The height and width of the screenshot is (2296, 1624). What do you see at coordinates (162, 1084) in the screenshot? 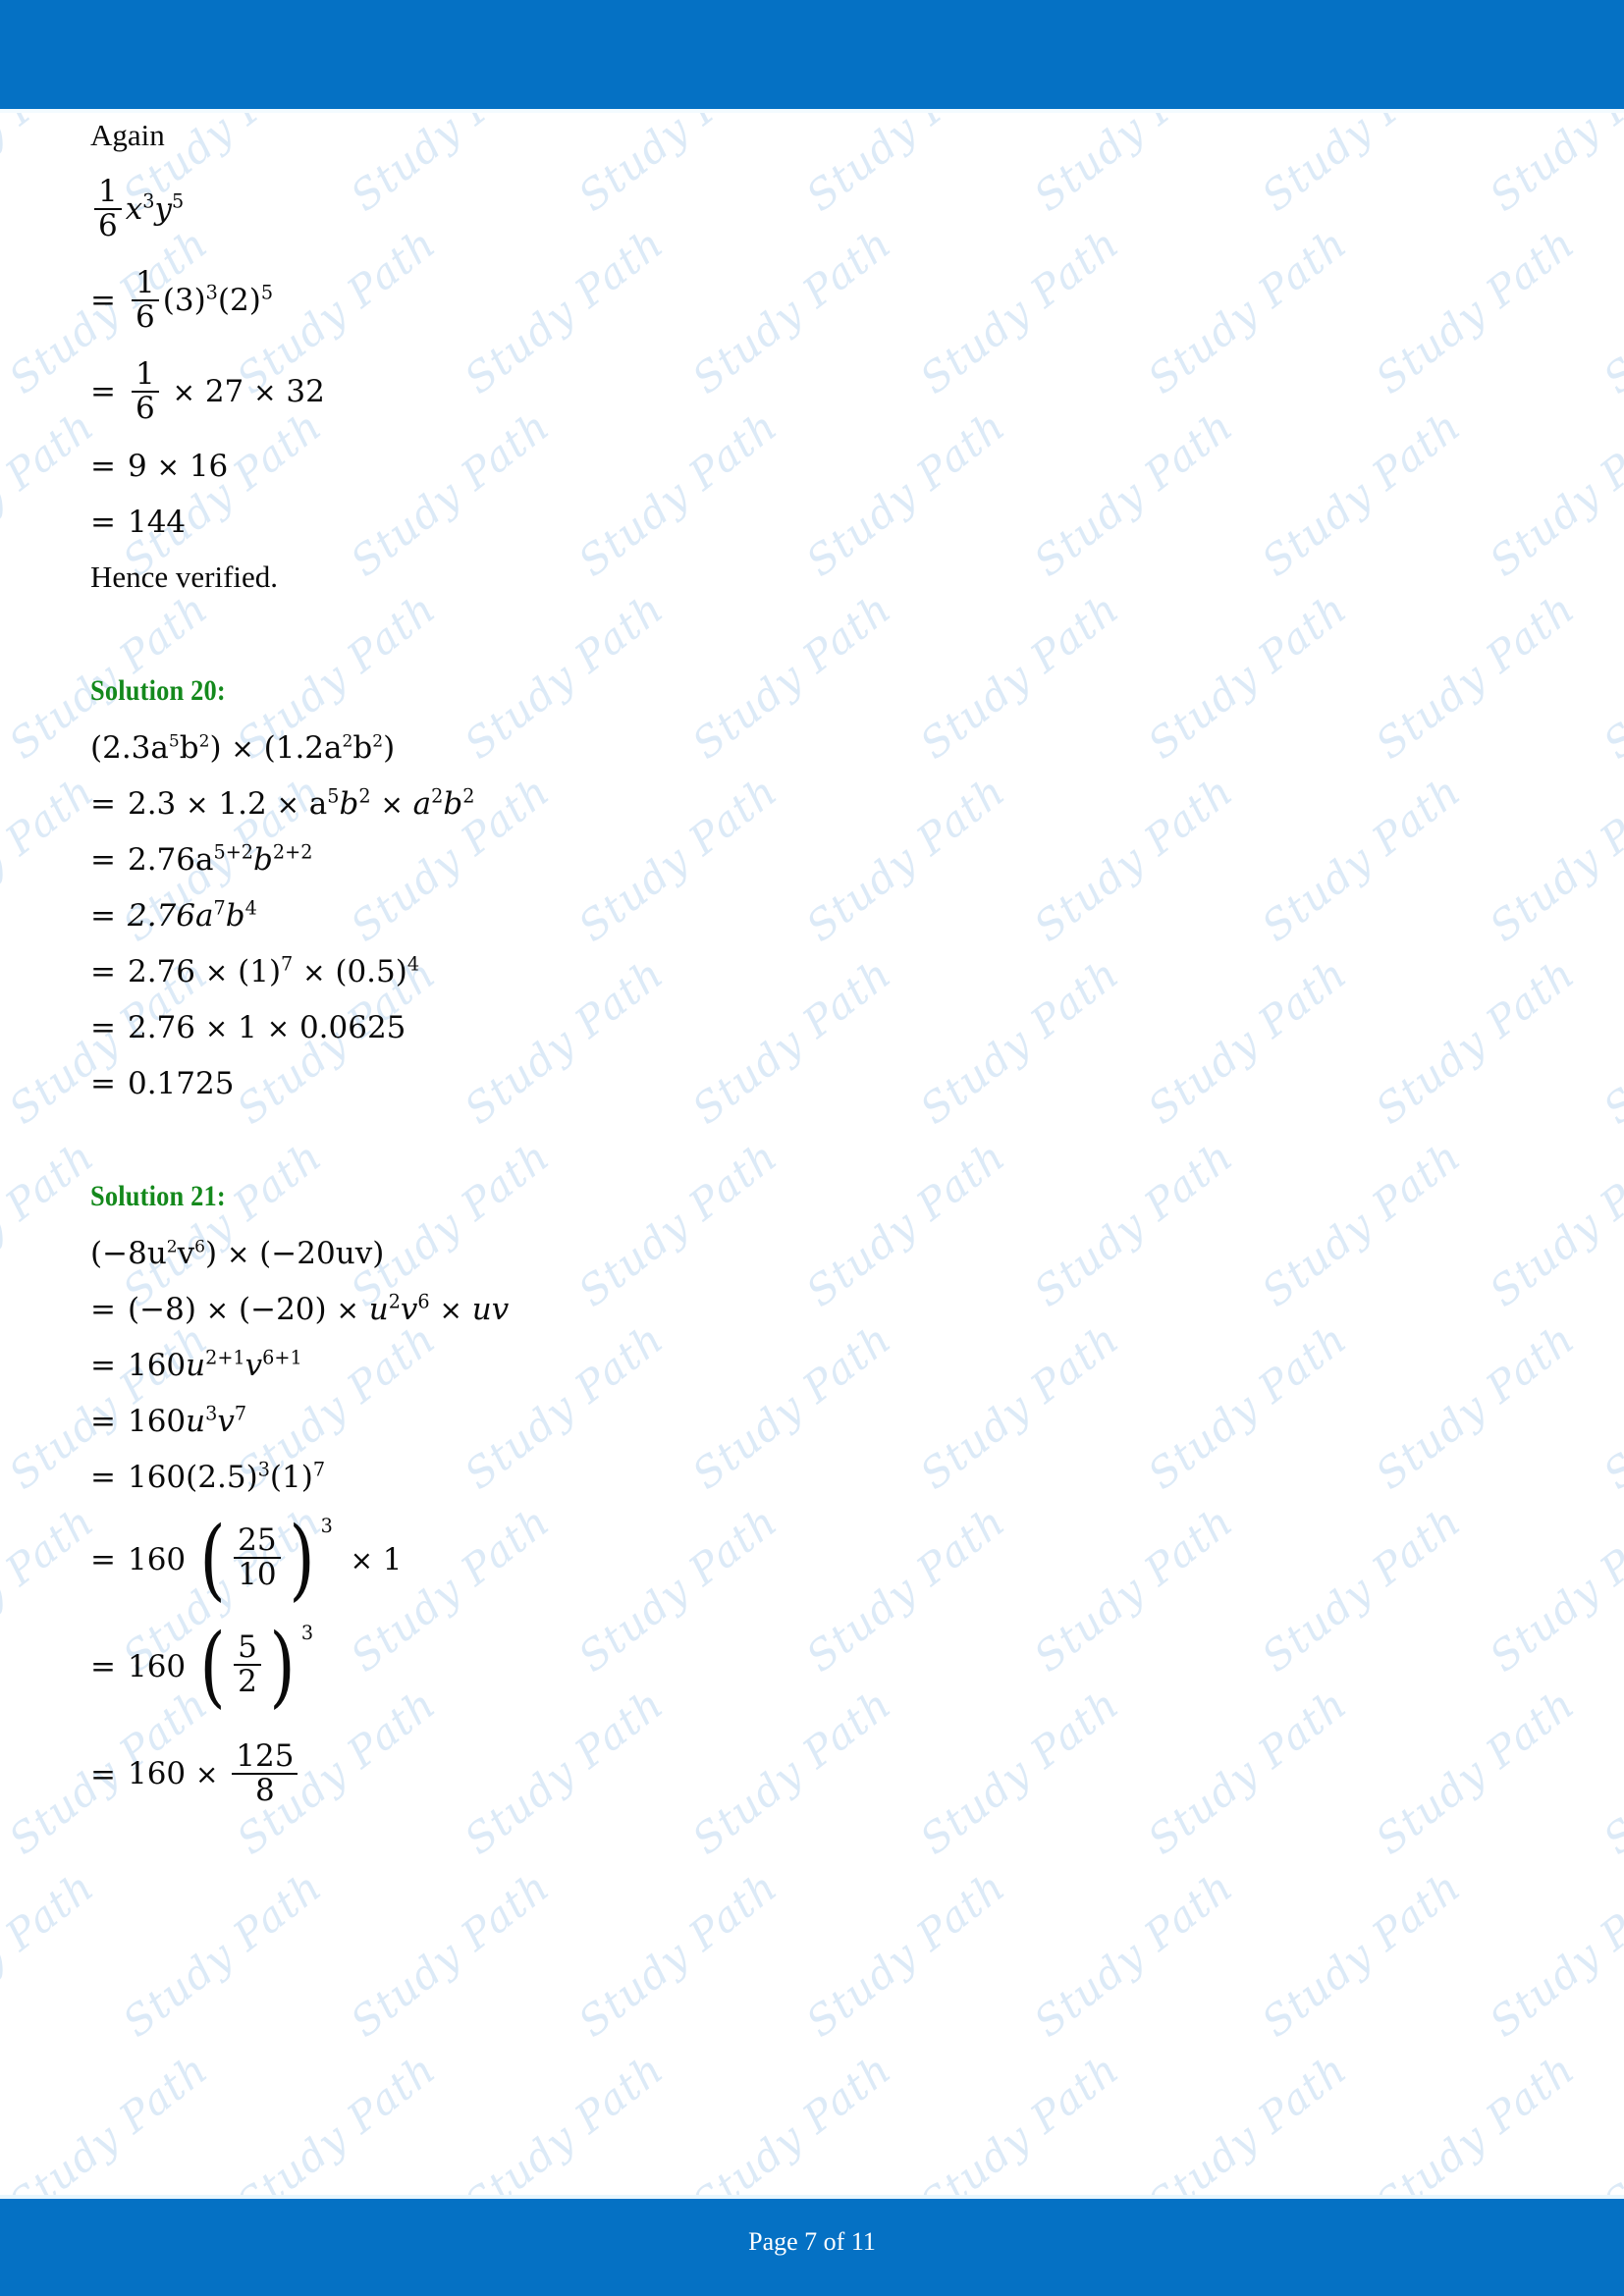
I see `math-line-s20-step6: = 0.1725` at bounding box center [162, 1084].